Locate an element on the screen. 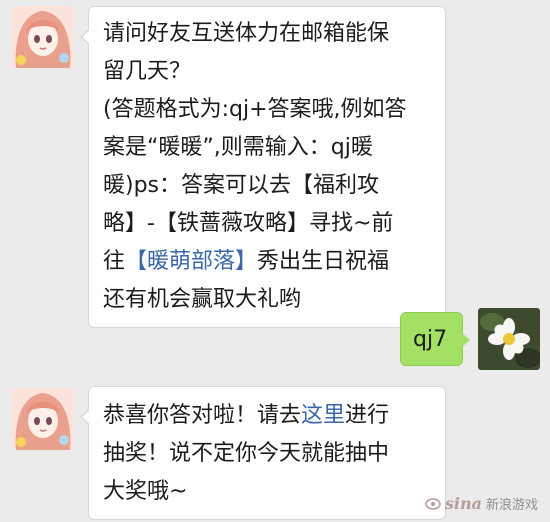 The width and height of the screenshot is (550, 522). message-text-segment: (答题格式为:qj+答案哦,例如答 is located at coordinates (255, 109).